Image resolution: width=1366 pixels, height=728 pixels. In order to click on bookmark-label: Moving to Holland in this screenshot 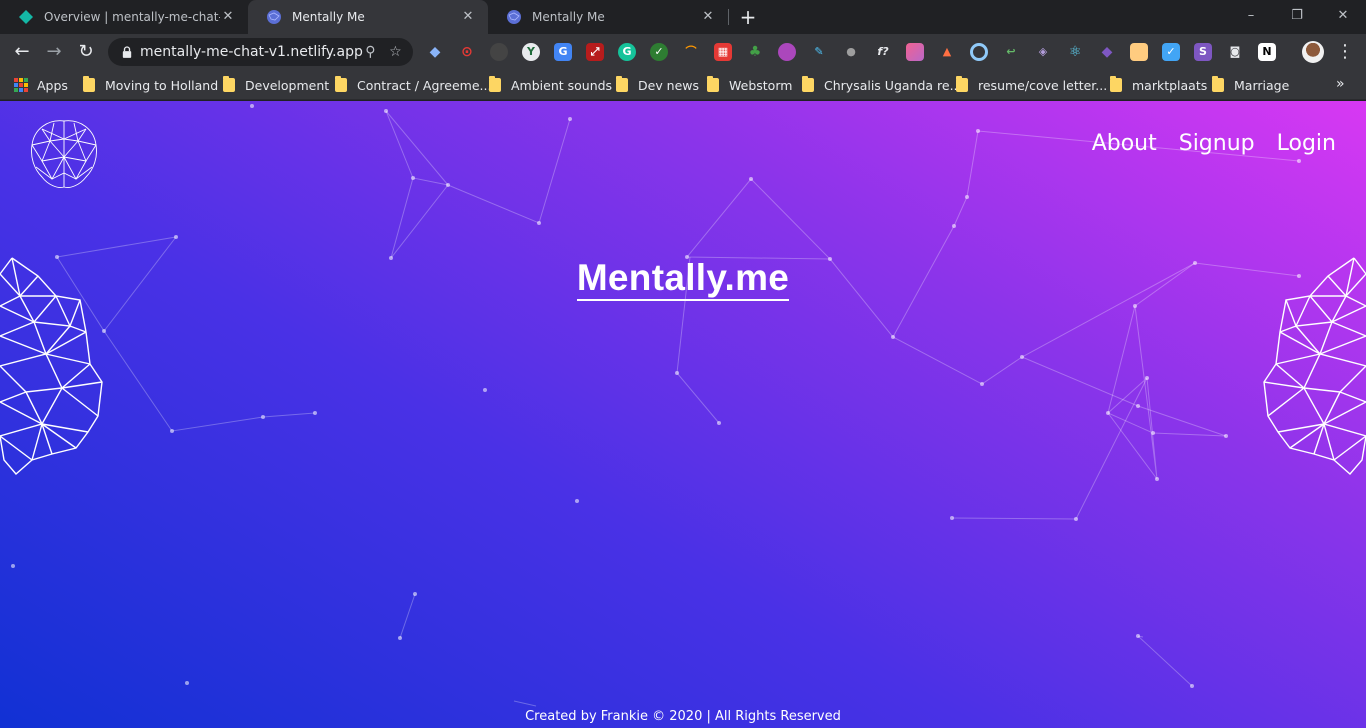, I will do `click(162, 85)`.